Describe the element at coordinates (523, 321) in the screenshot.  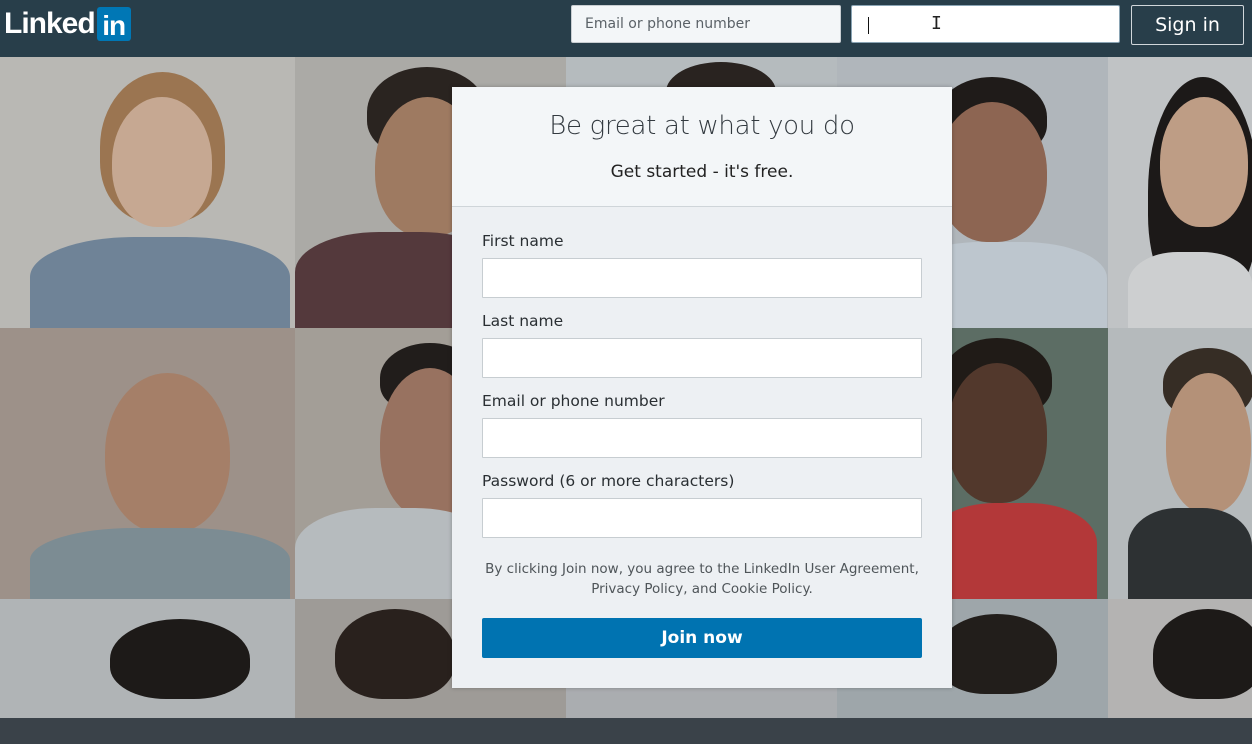
I see `last-name-label: Last name` at that location.